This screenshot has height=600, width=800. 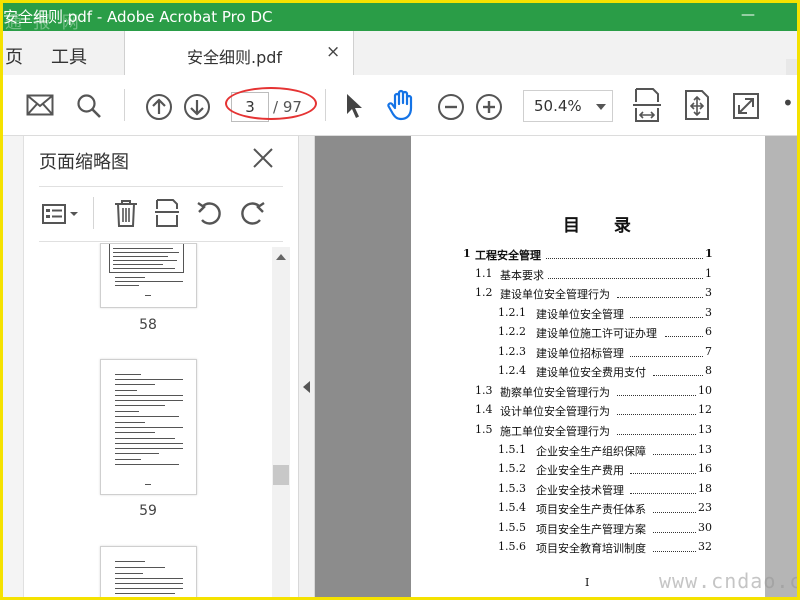 What do you see at coordinates (69, 56) in the screenshot?
I see `nav-tools: 工具` at bounding box center [69, 56].